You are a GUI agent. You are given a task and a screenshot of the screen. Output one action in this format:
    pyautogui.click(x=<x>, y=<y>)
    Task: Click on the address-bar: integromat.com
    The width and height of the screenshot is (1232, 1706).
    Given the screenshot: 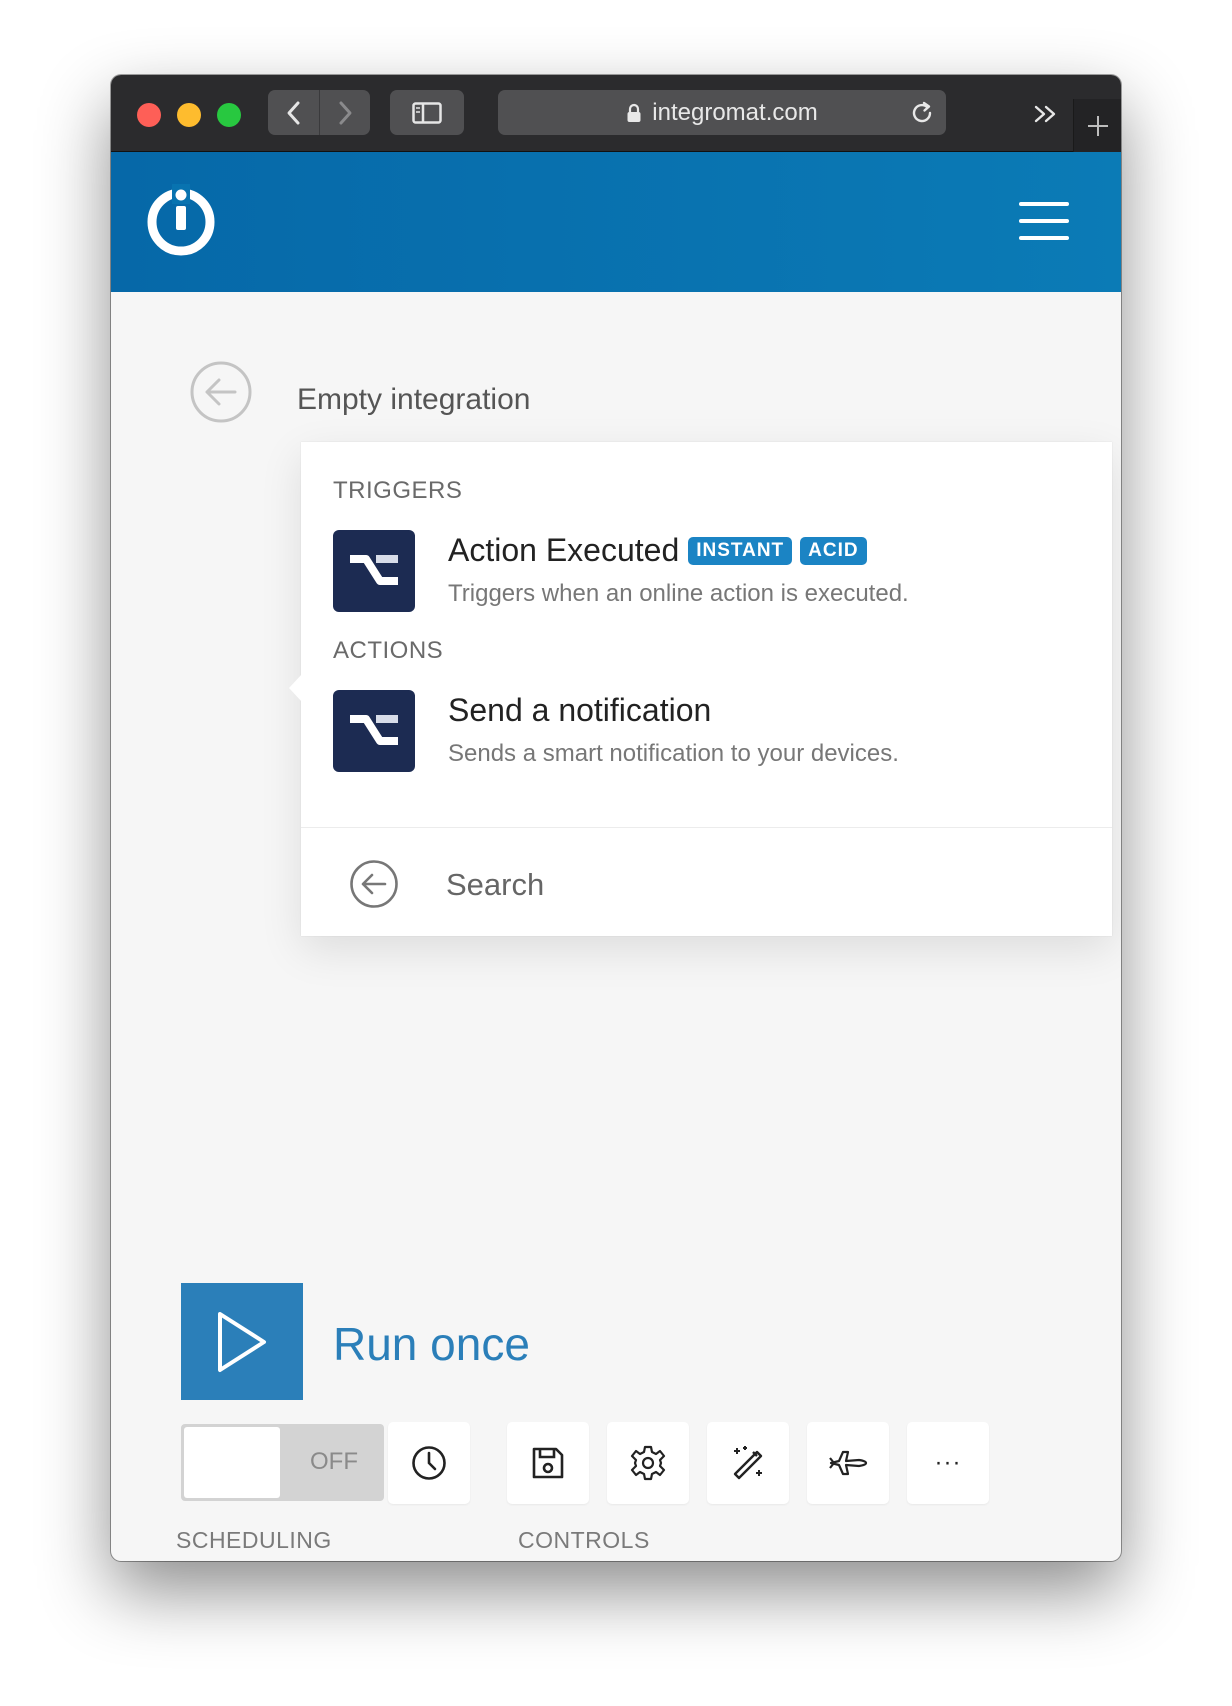 What is the action you would take?
    pyautogui.click(x=722, y=112)
    